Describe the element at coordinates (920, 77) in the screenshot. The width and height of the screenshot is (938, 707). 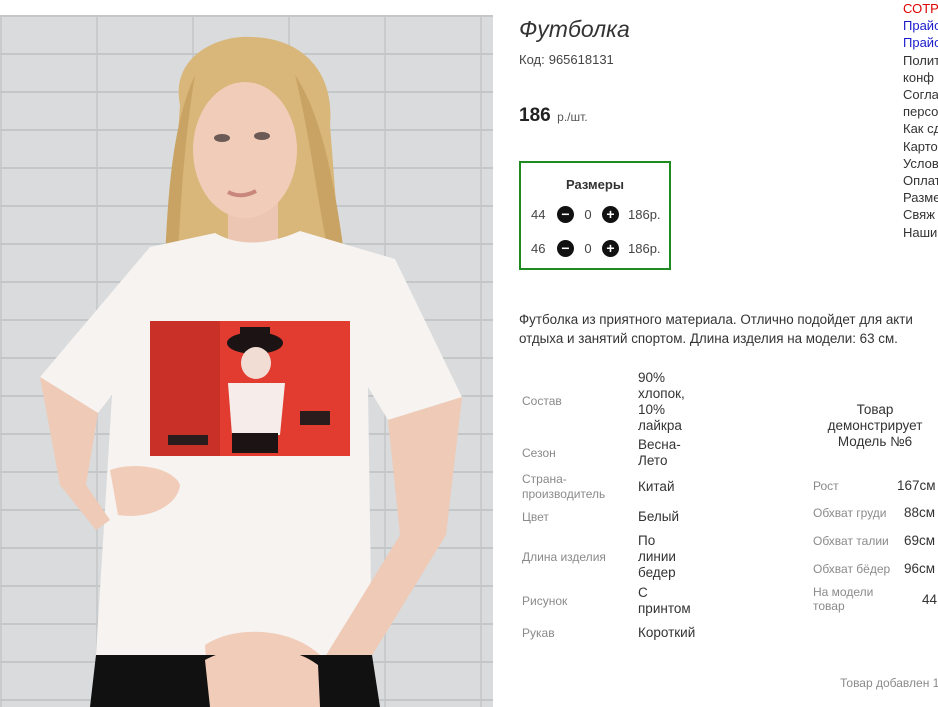
I see `side-link: конф` at that location.